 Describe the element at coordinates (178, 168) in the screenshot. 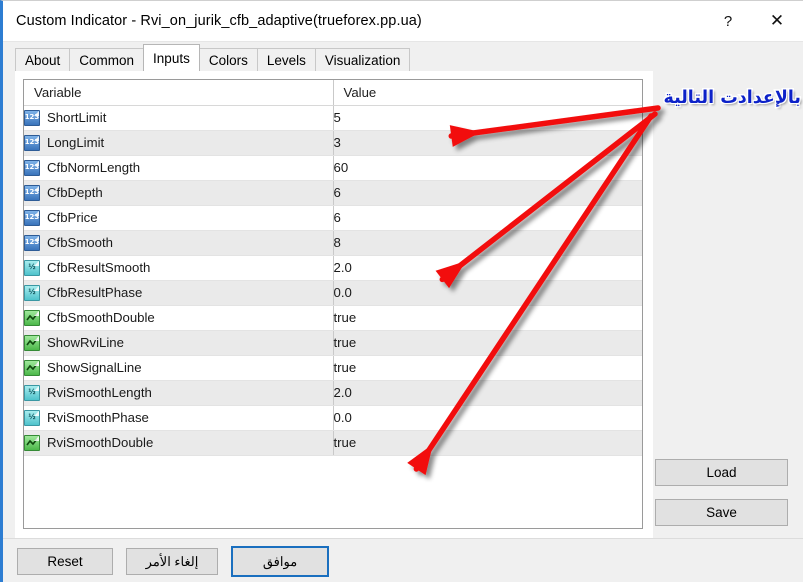

I see `variable-cell: 123 CfbNormLength` at that location.